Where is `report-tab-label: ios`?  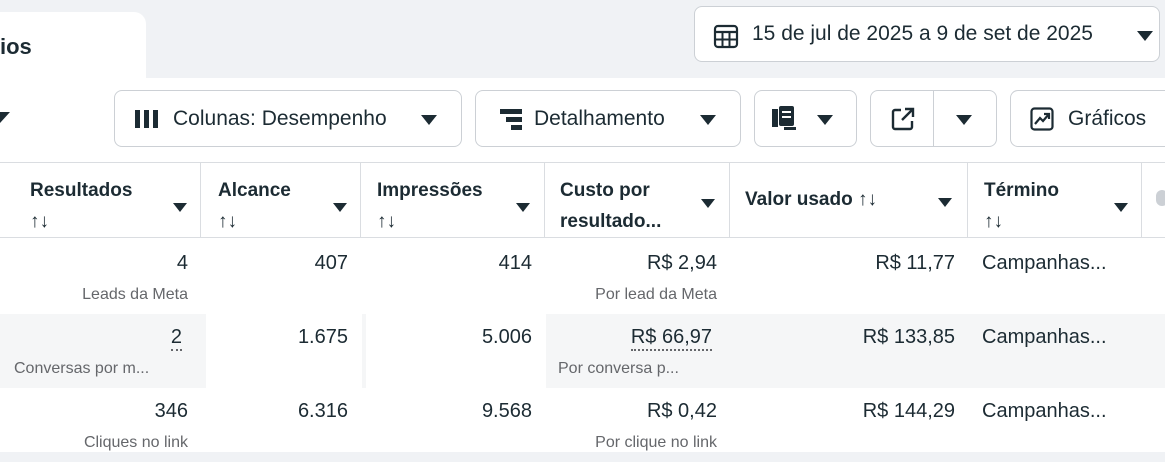 report-tab-label: ios is located at coordinates (16, 46).